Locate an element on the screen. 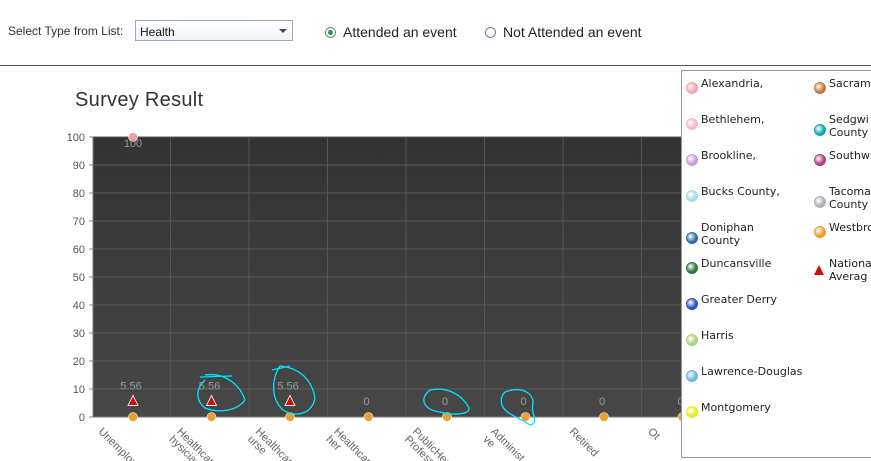  y-tick-label: 50 is located at coordinates (79, 278).